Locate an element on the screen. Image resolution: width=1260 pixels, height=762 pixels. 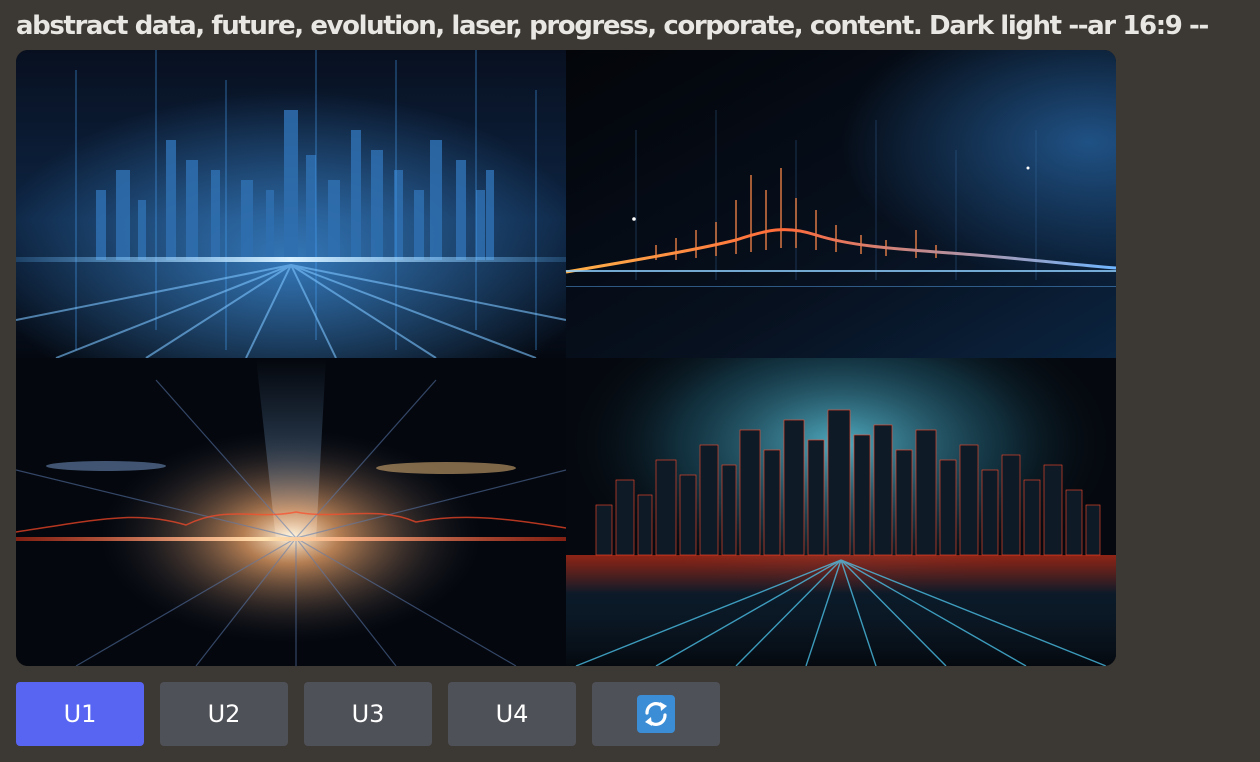
upscale-1-button: U1 is located at coordinates (80, 714).